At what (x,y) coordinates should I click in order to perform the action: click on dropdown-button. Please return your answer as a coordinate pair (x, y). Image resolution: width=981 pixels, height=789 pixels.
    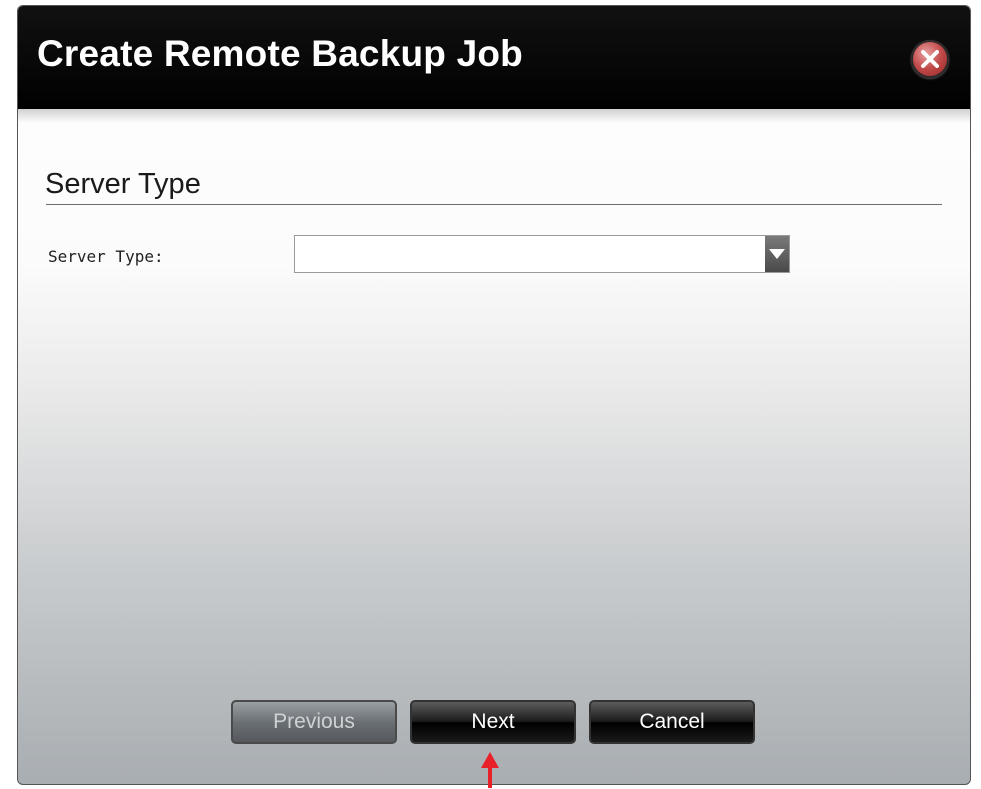
    Looking at the image, I should click on (777, 254).